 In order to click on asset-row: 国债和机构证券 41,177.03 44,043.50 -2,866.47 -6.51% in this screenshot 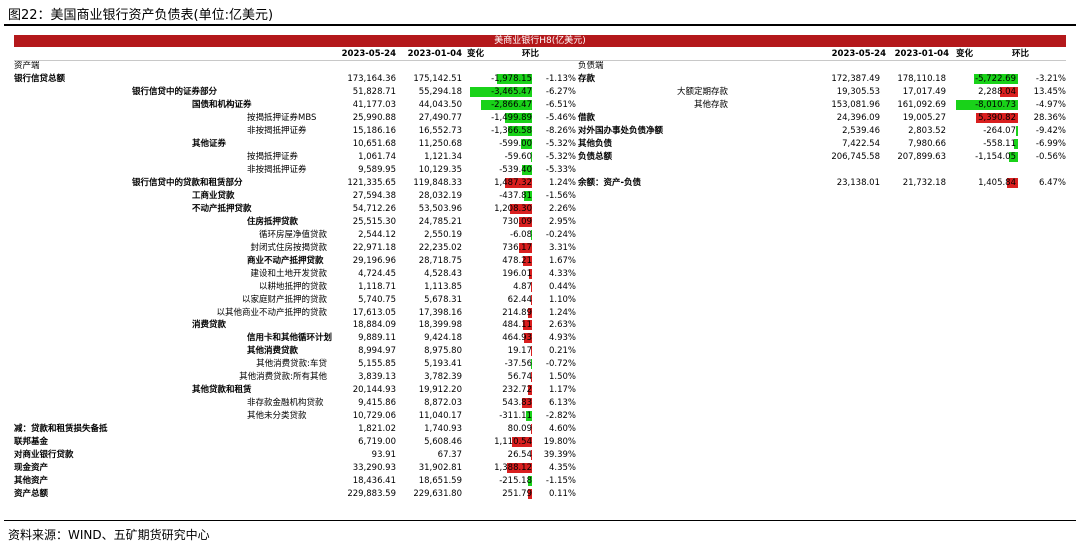, I will do `click(296, 105)`.